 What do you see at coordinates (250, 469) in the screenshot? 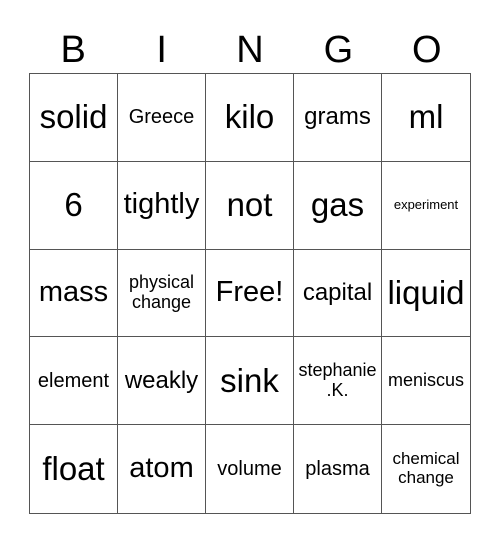
I see `bingo-cell: volume` at bounding box center [250, 469].